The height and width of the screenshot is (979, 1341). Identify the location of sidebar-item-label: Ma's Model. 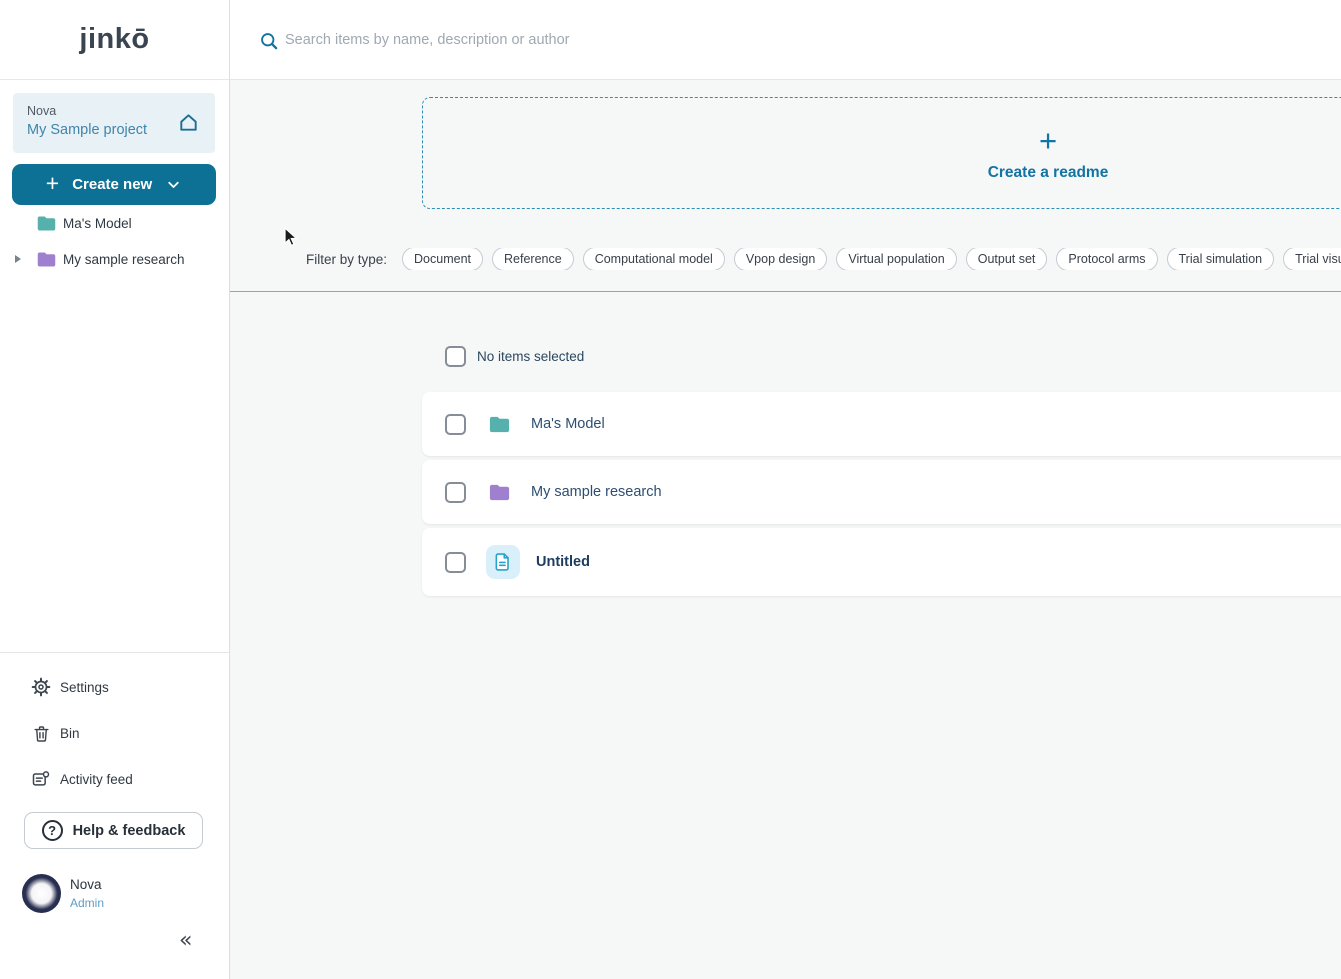
(97, 223).